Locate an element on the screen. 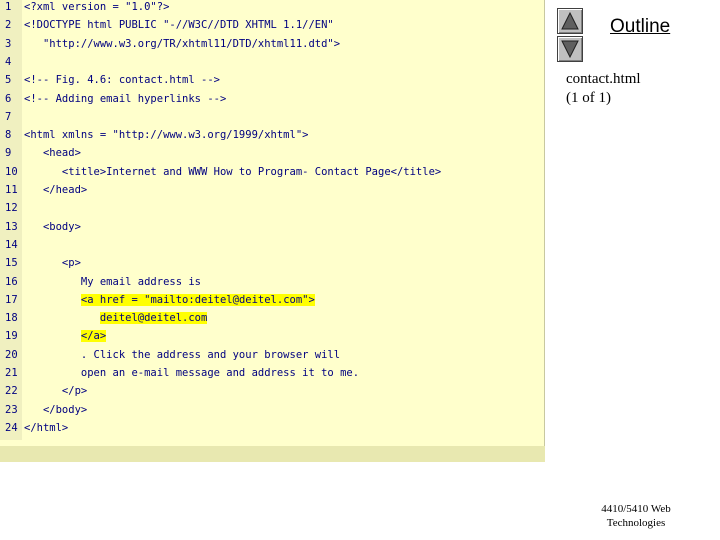 This screenshot has height=540, width=720. code-text: <a href = "mailto:deitel@deitel.com"> is located at coordinates (169, 300).